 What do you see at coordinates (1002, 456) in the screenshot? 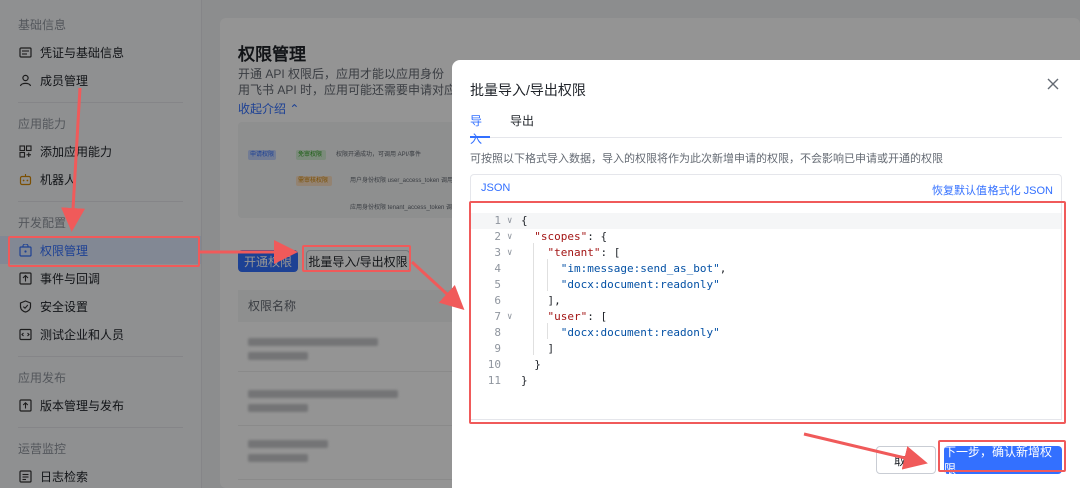
I see `annotation-highlight-next-button` at bounding box center [1002, 456].